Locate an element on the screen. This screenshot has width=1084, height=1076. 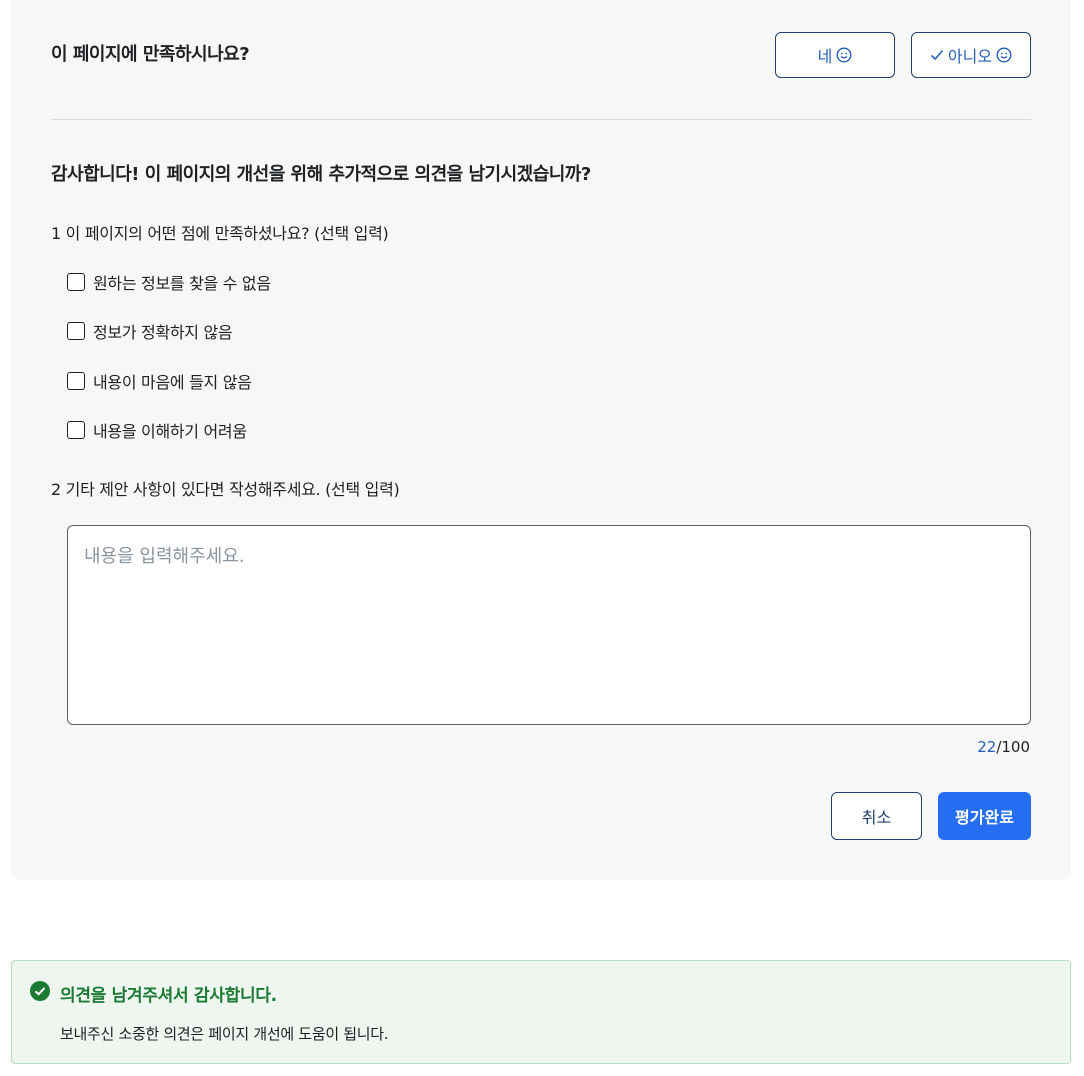
feedback-prompt: 감사합니다! 이 페이지의 개선을 위해 추가적으로 의견을 남기시겠습니까? is located at coordinates (321, 174).